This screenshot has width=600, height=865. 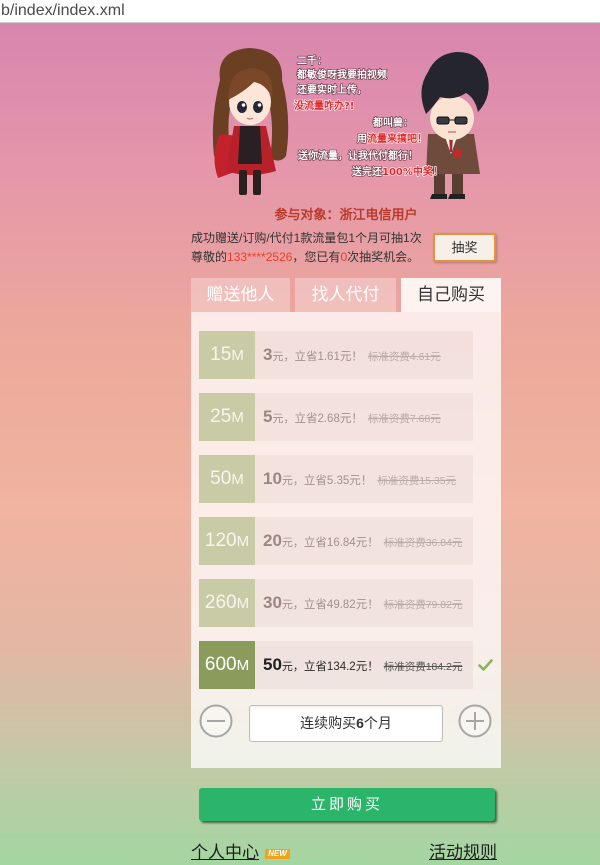 I want to click on package-option: 15M 3元，立省1.61元！ 标准资费4.61元, so click(x=336, y=355).